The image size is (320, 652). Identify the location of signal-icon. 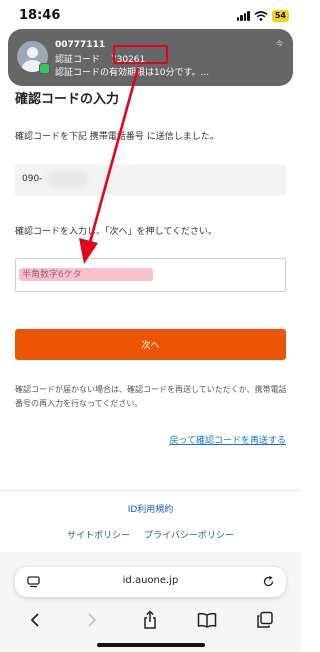
(243, 16).